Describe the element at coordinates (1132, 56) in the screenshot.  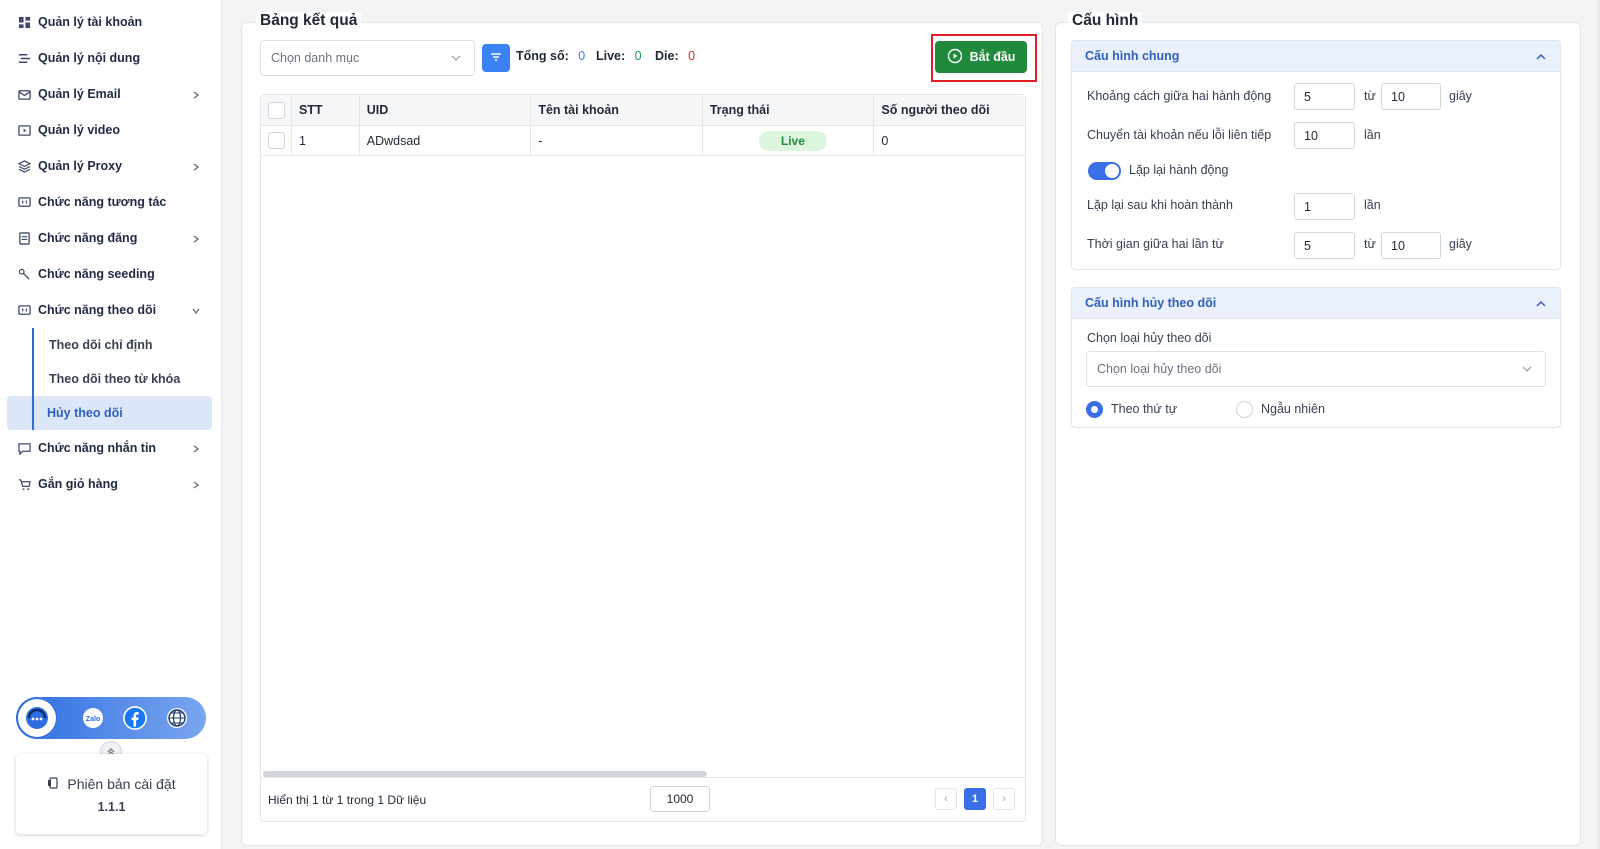
I see `general-config-title: Cấu hình chung` at that location.